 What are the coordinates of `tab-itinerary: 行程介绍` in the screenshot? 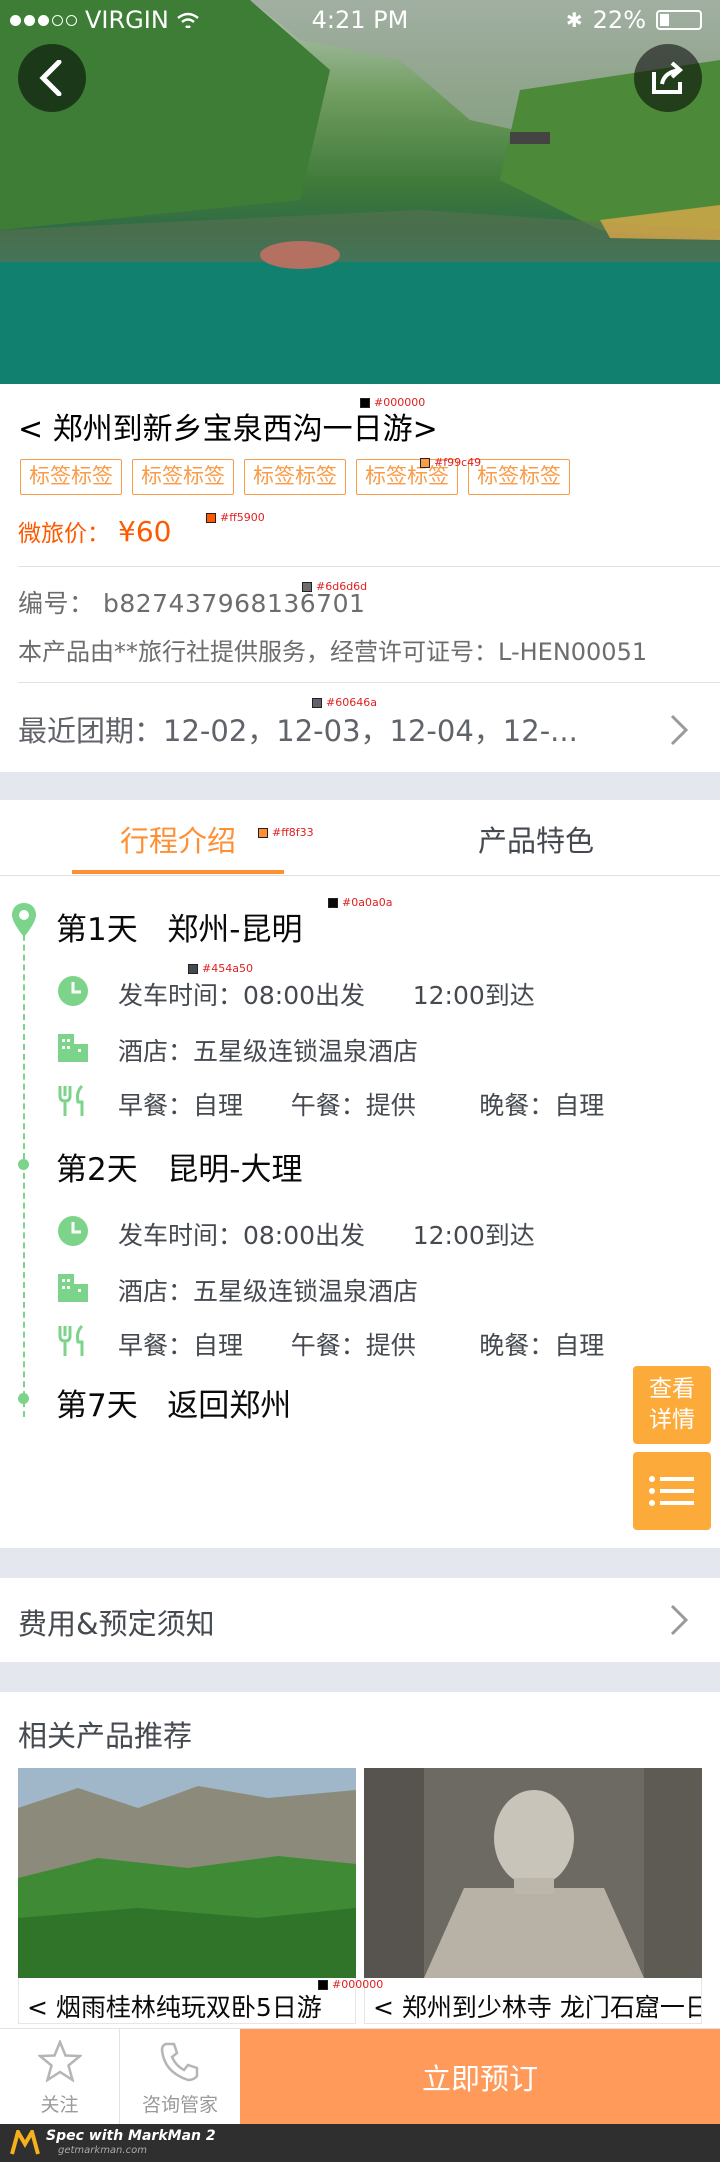 It's located at (178, 839).